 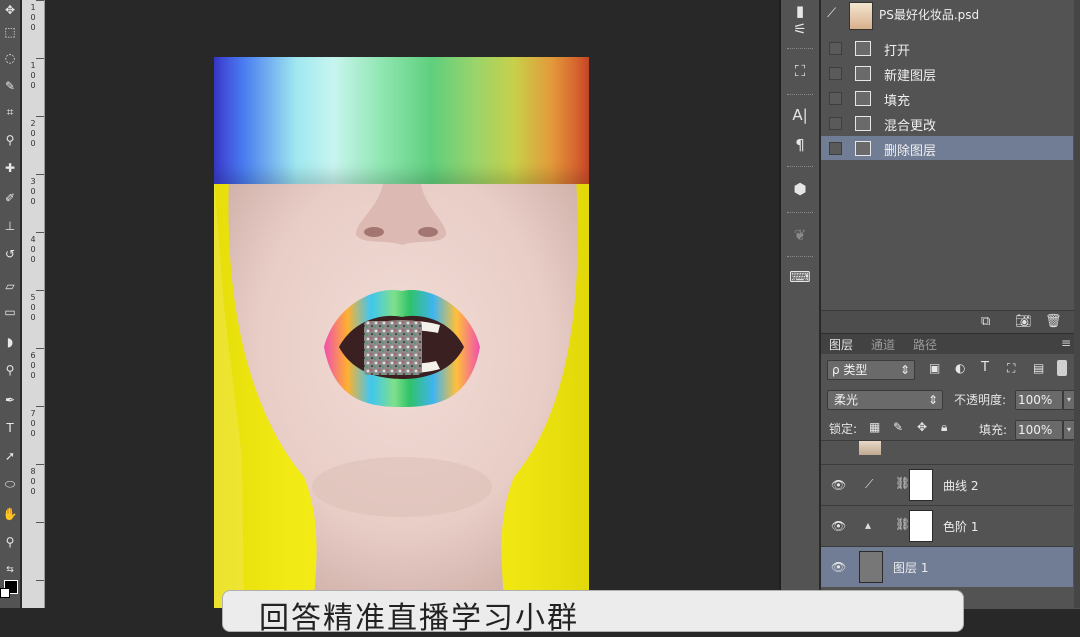 I want to click on lock-image-pixels-icon: ✎, so click(x=898, y=427).